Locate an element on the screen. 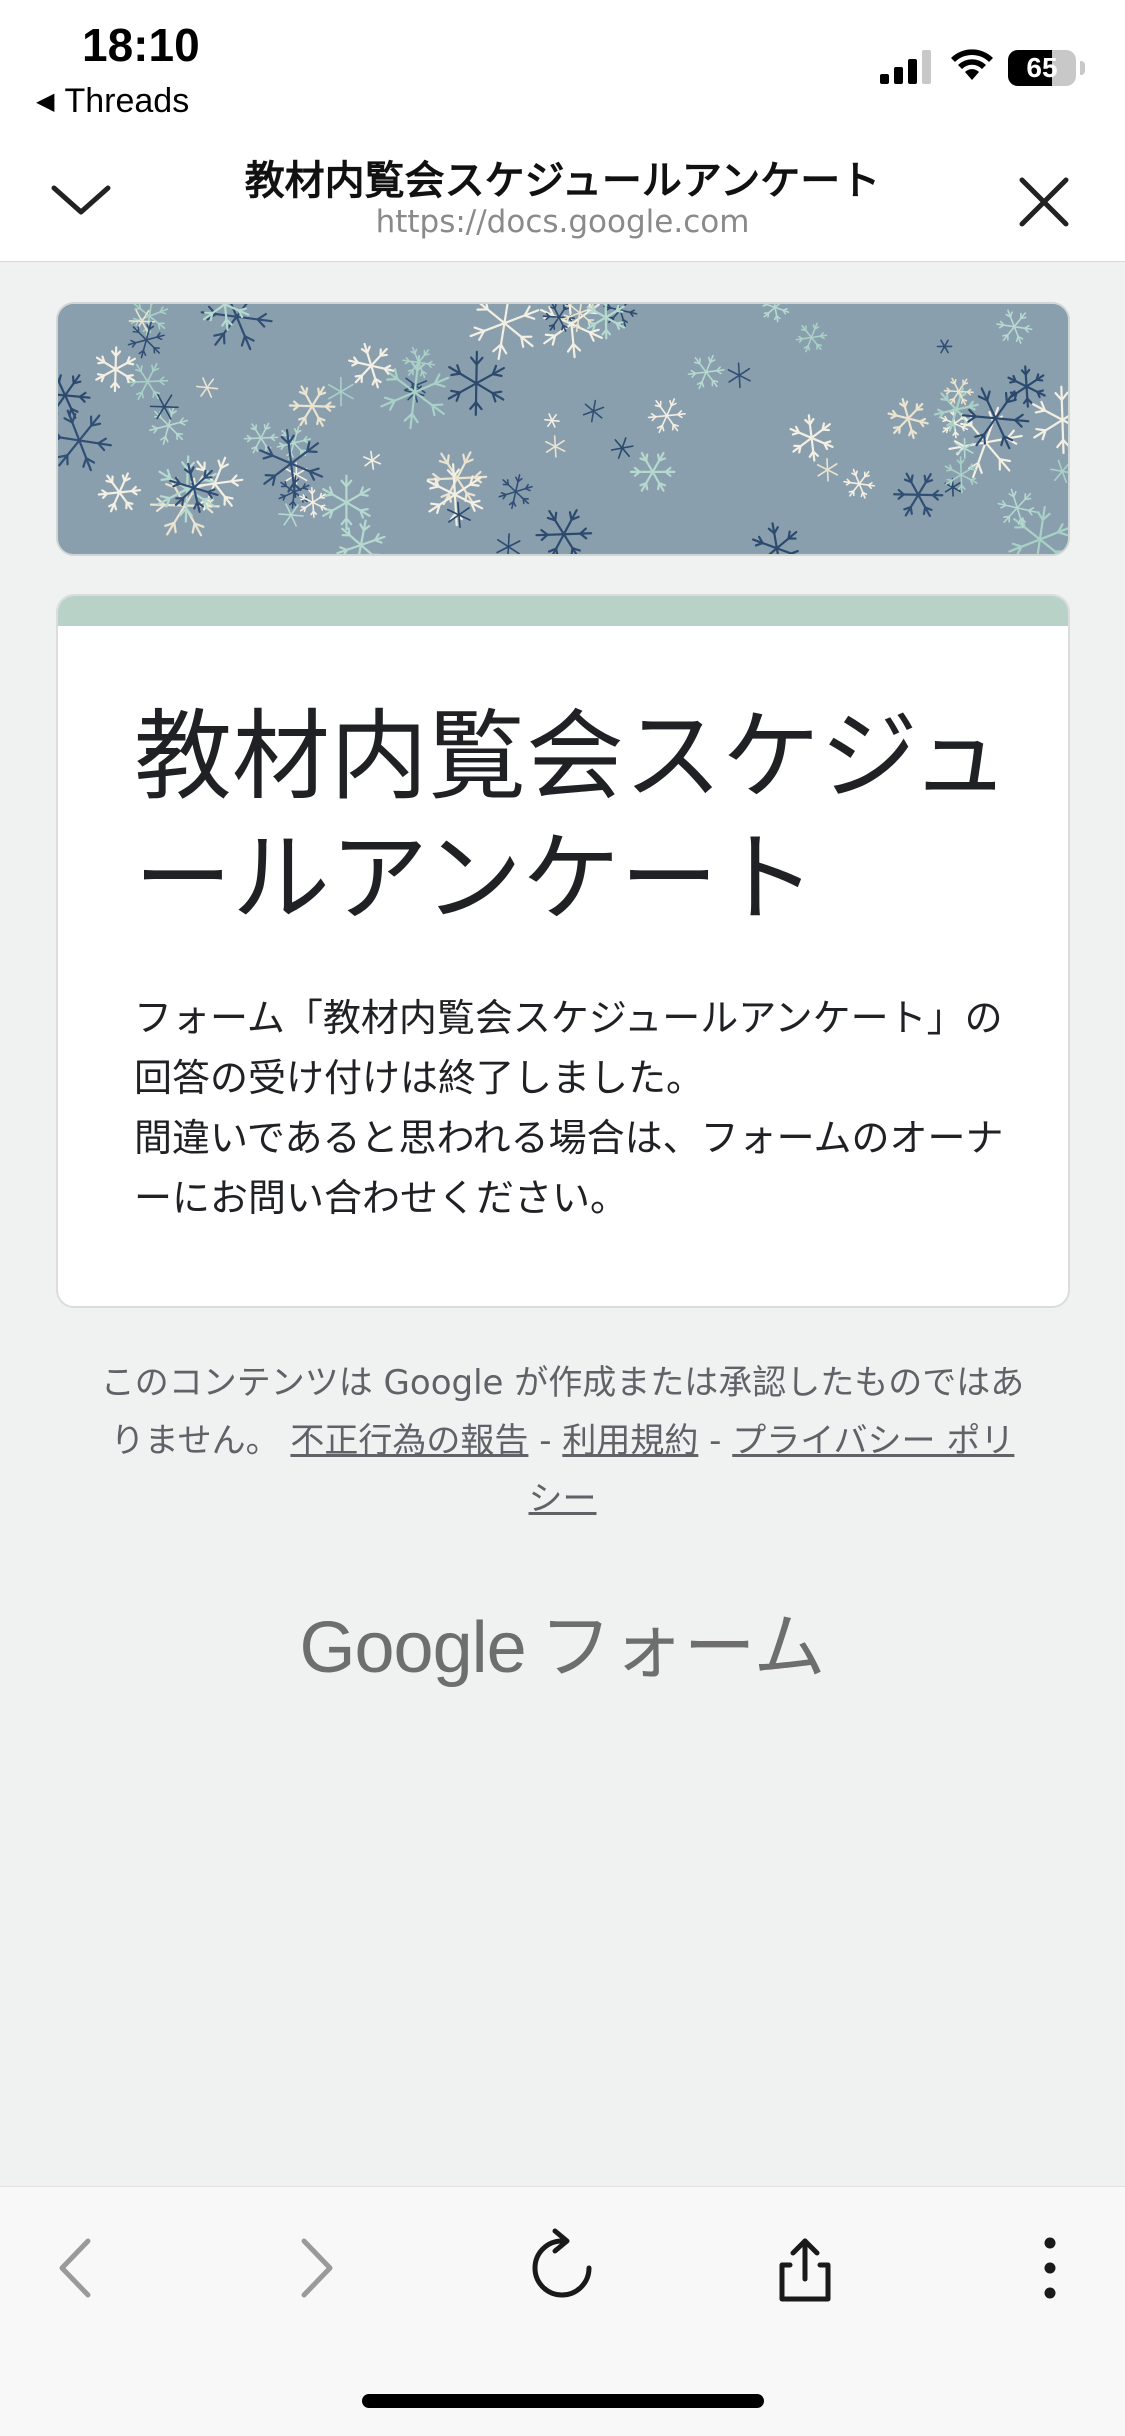 The height and width of the screenshot is (2436, 1125). close-icon is located at coordinates (1044, 202).